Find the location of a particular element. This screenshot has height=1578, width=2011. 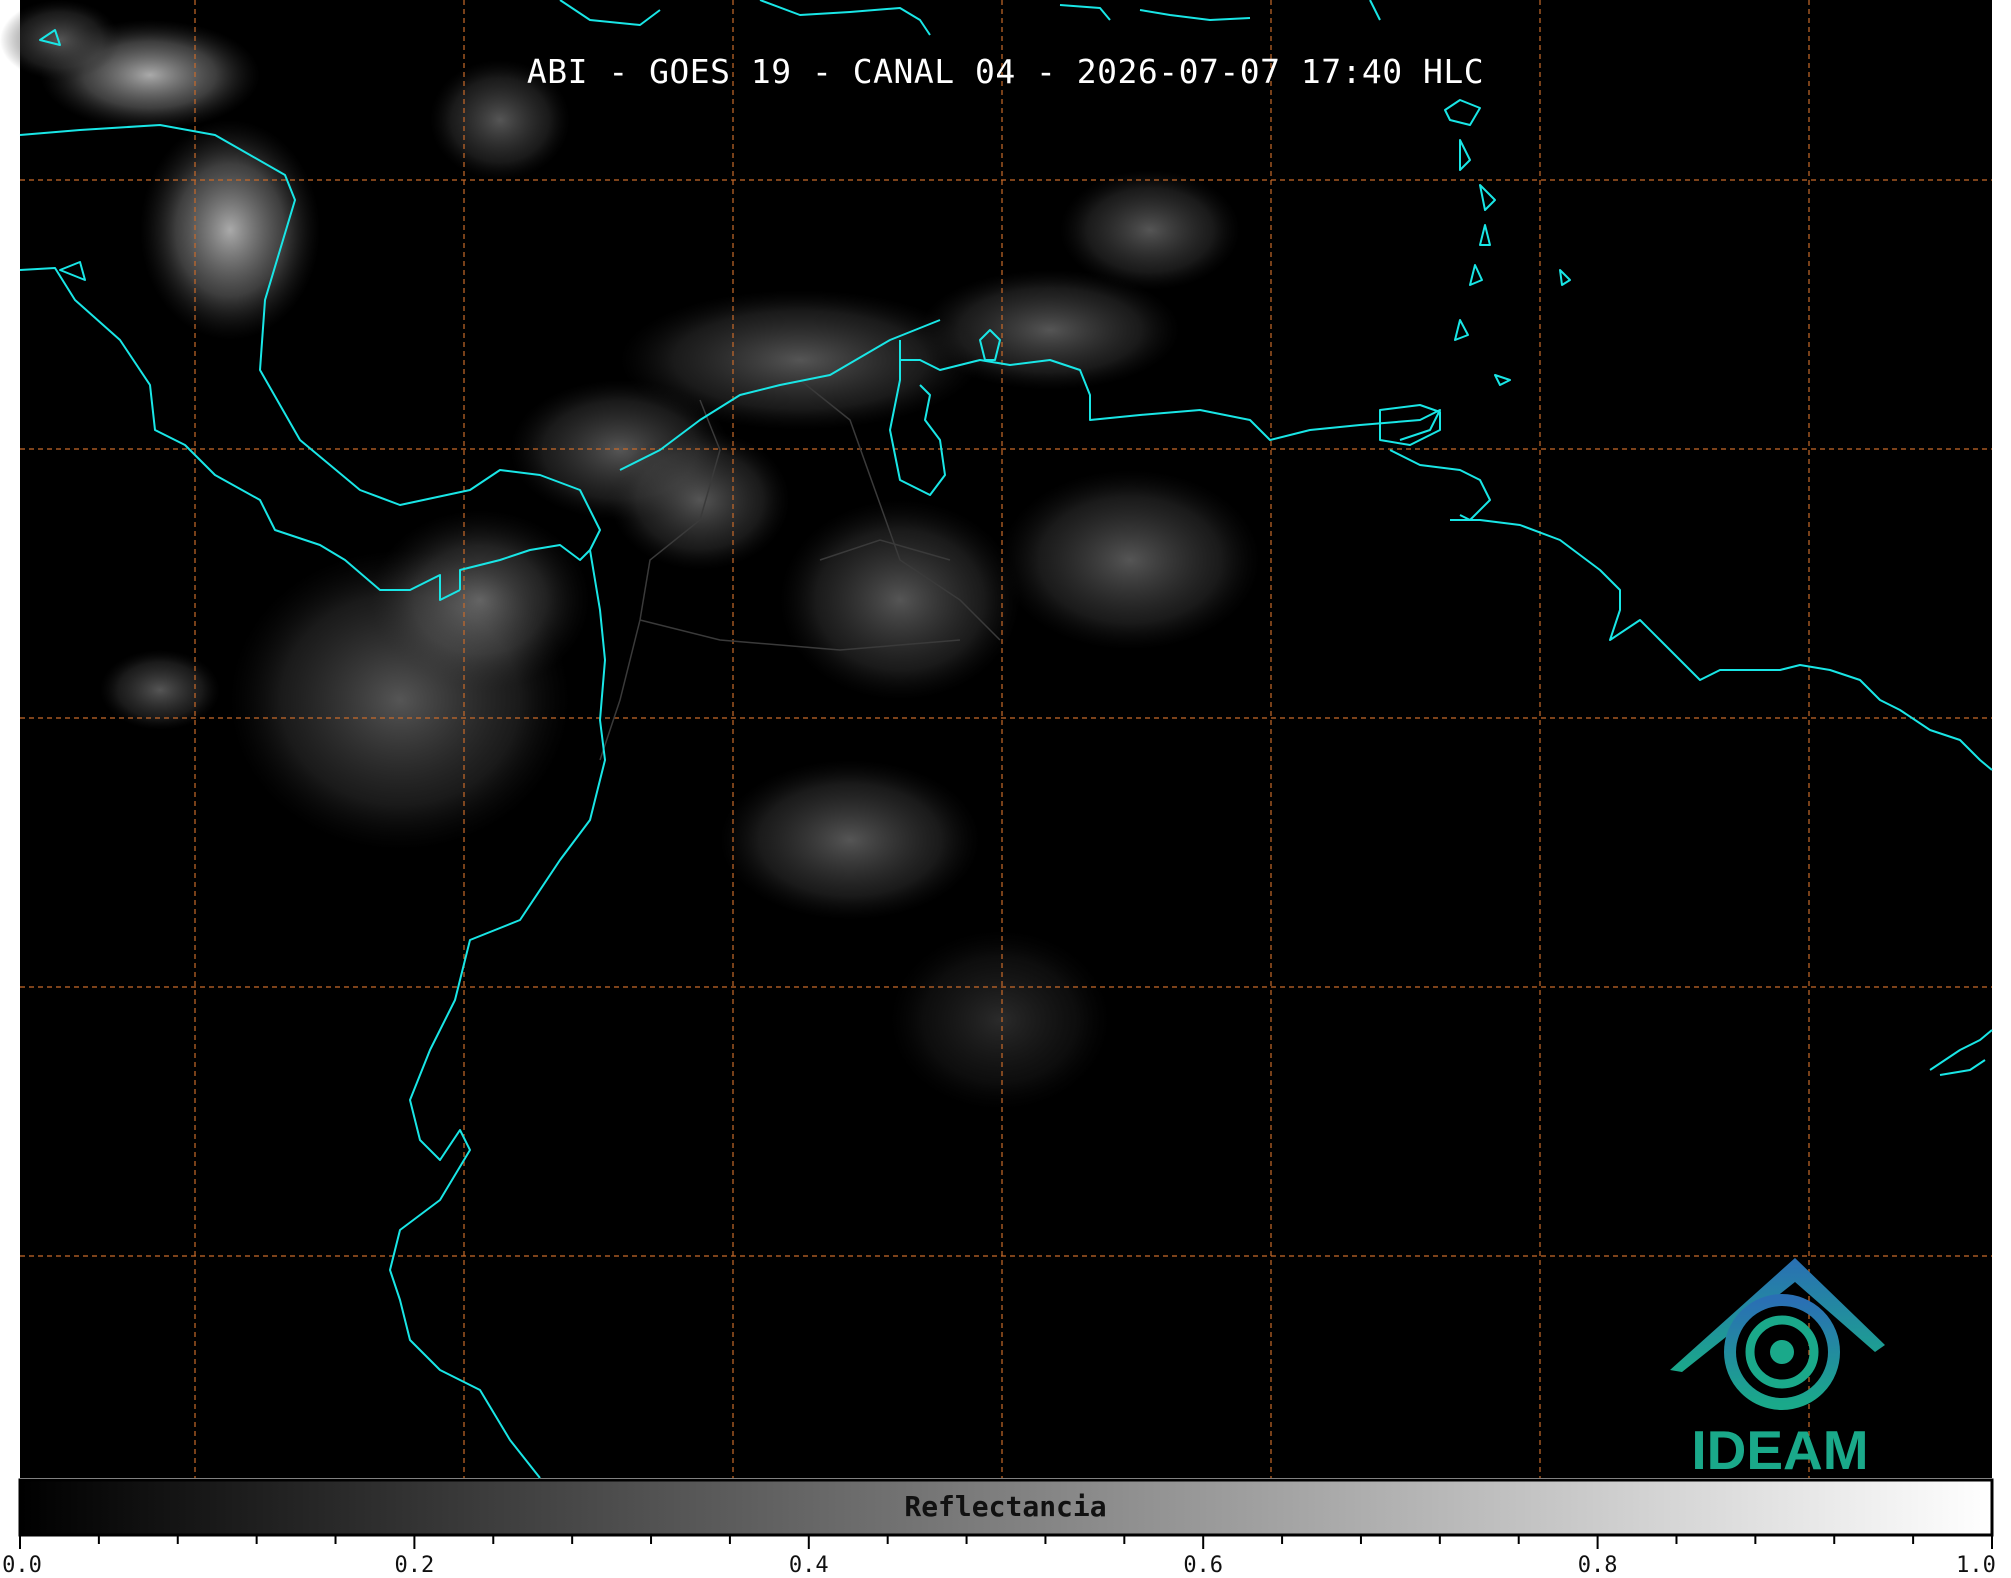

colorbar-tick-label: 0.8 is located at coordinates (1597, 1565).